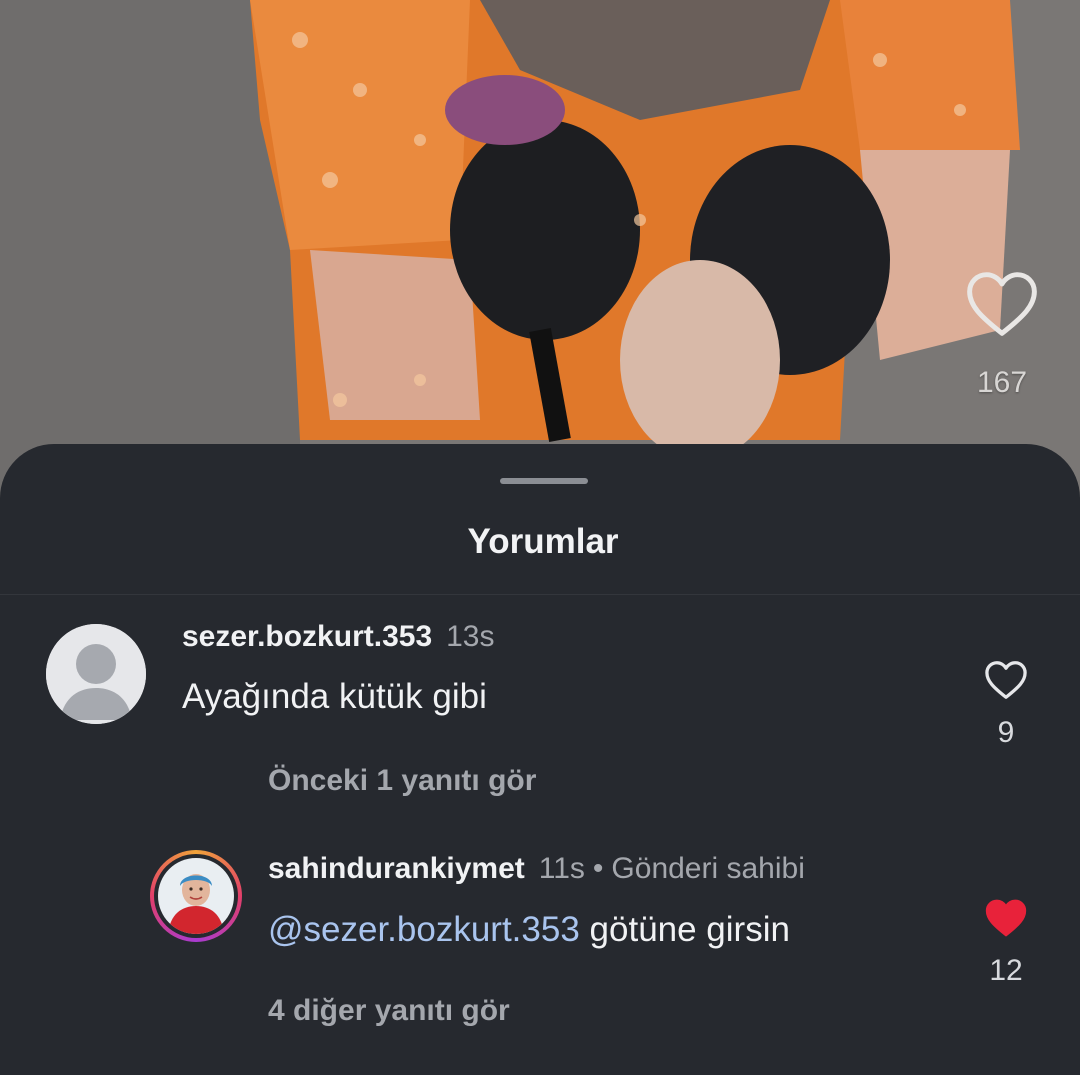 Image resolution: width=1080 pixels, height=1075 pixels. I want to click on reply-text: @sezer.bozkurt.353 götüne girsin, so click(529, 930).